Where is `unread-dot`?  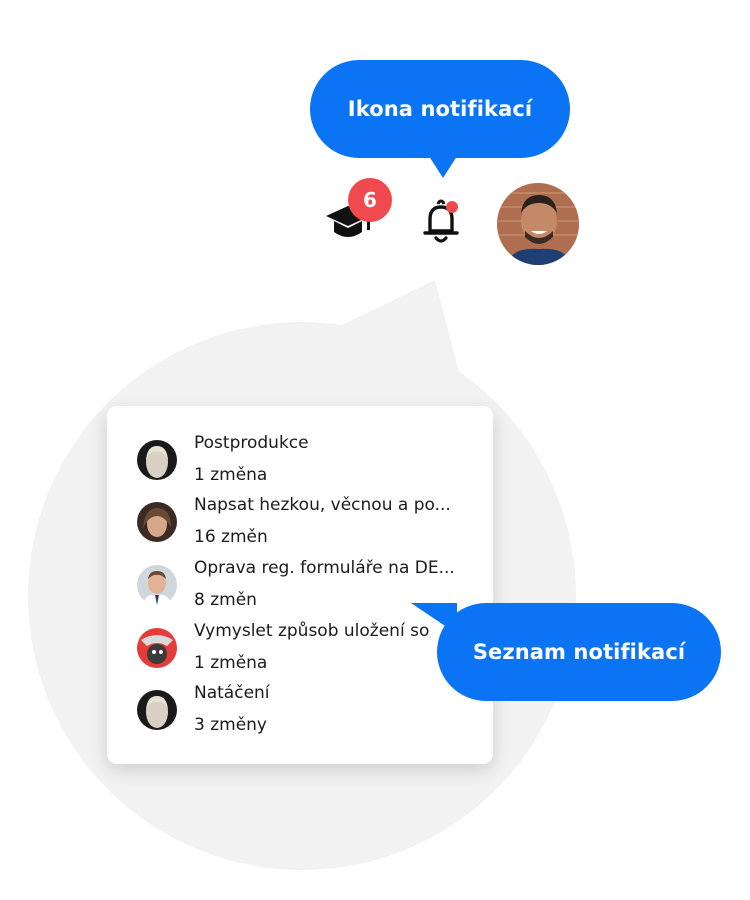 unread-dot is located at coordinates (452, 207).